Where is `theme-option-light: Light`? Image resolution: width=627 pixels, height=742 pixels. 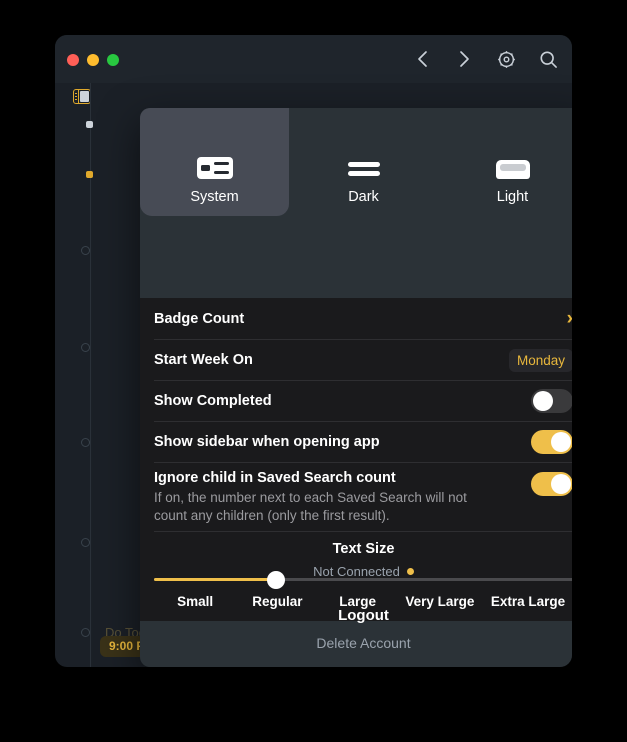
theme-option-light: Light is located at coordinates (505, 162).